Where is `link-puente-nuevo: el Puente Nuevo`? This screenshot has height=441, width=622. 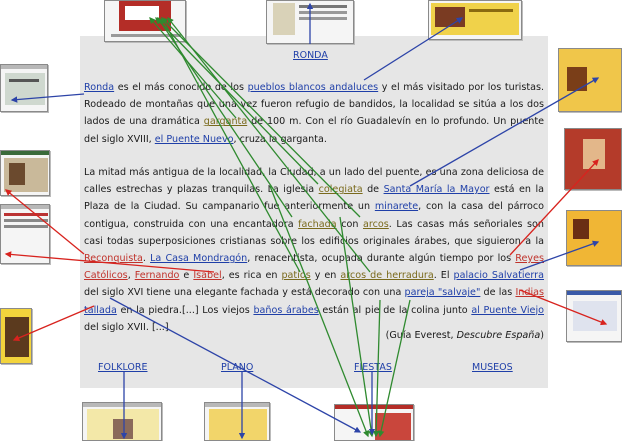
link-puente-nuevo: el Puente Nuevo is located at coordinates (194, 139).